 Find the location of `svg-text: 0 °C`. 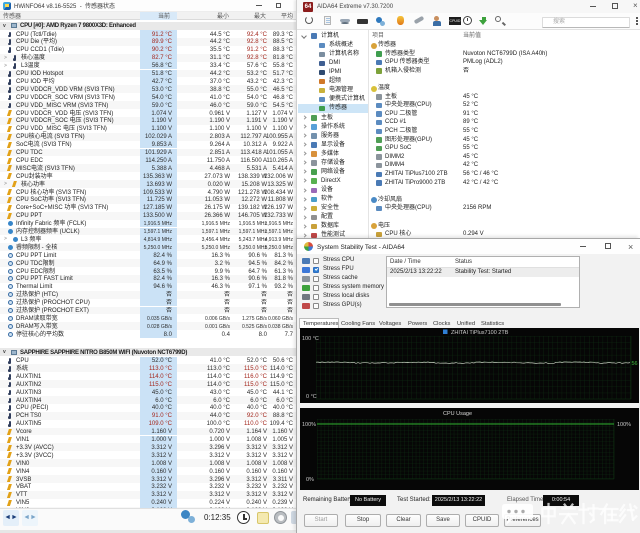

svg-text: 0 °C is located at coordinates (311, 397).